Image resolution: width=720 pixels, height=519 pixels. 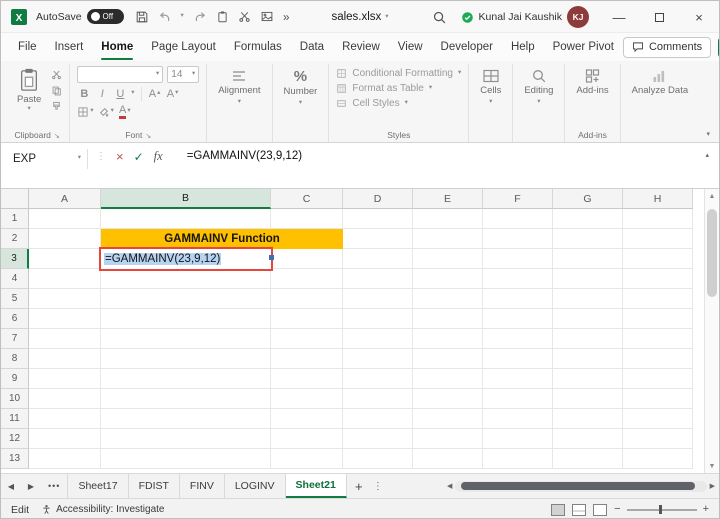 I want to click on cell-G4, so click(x=588, y=279).